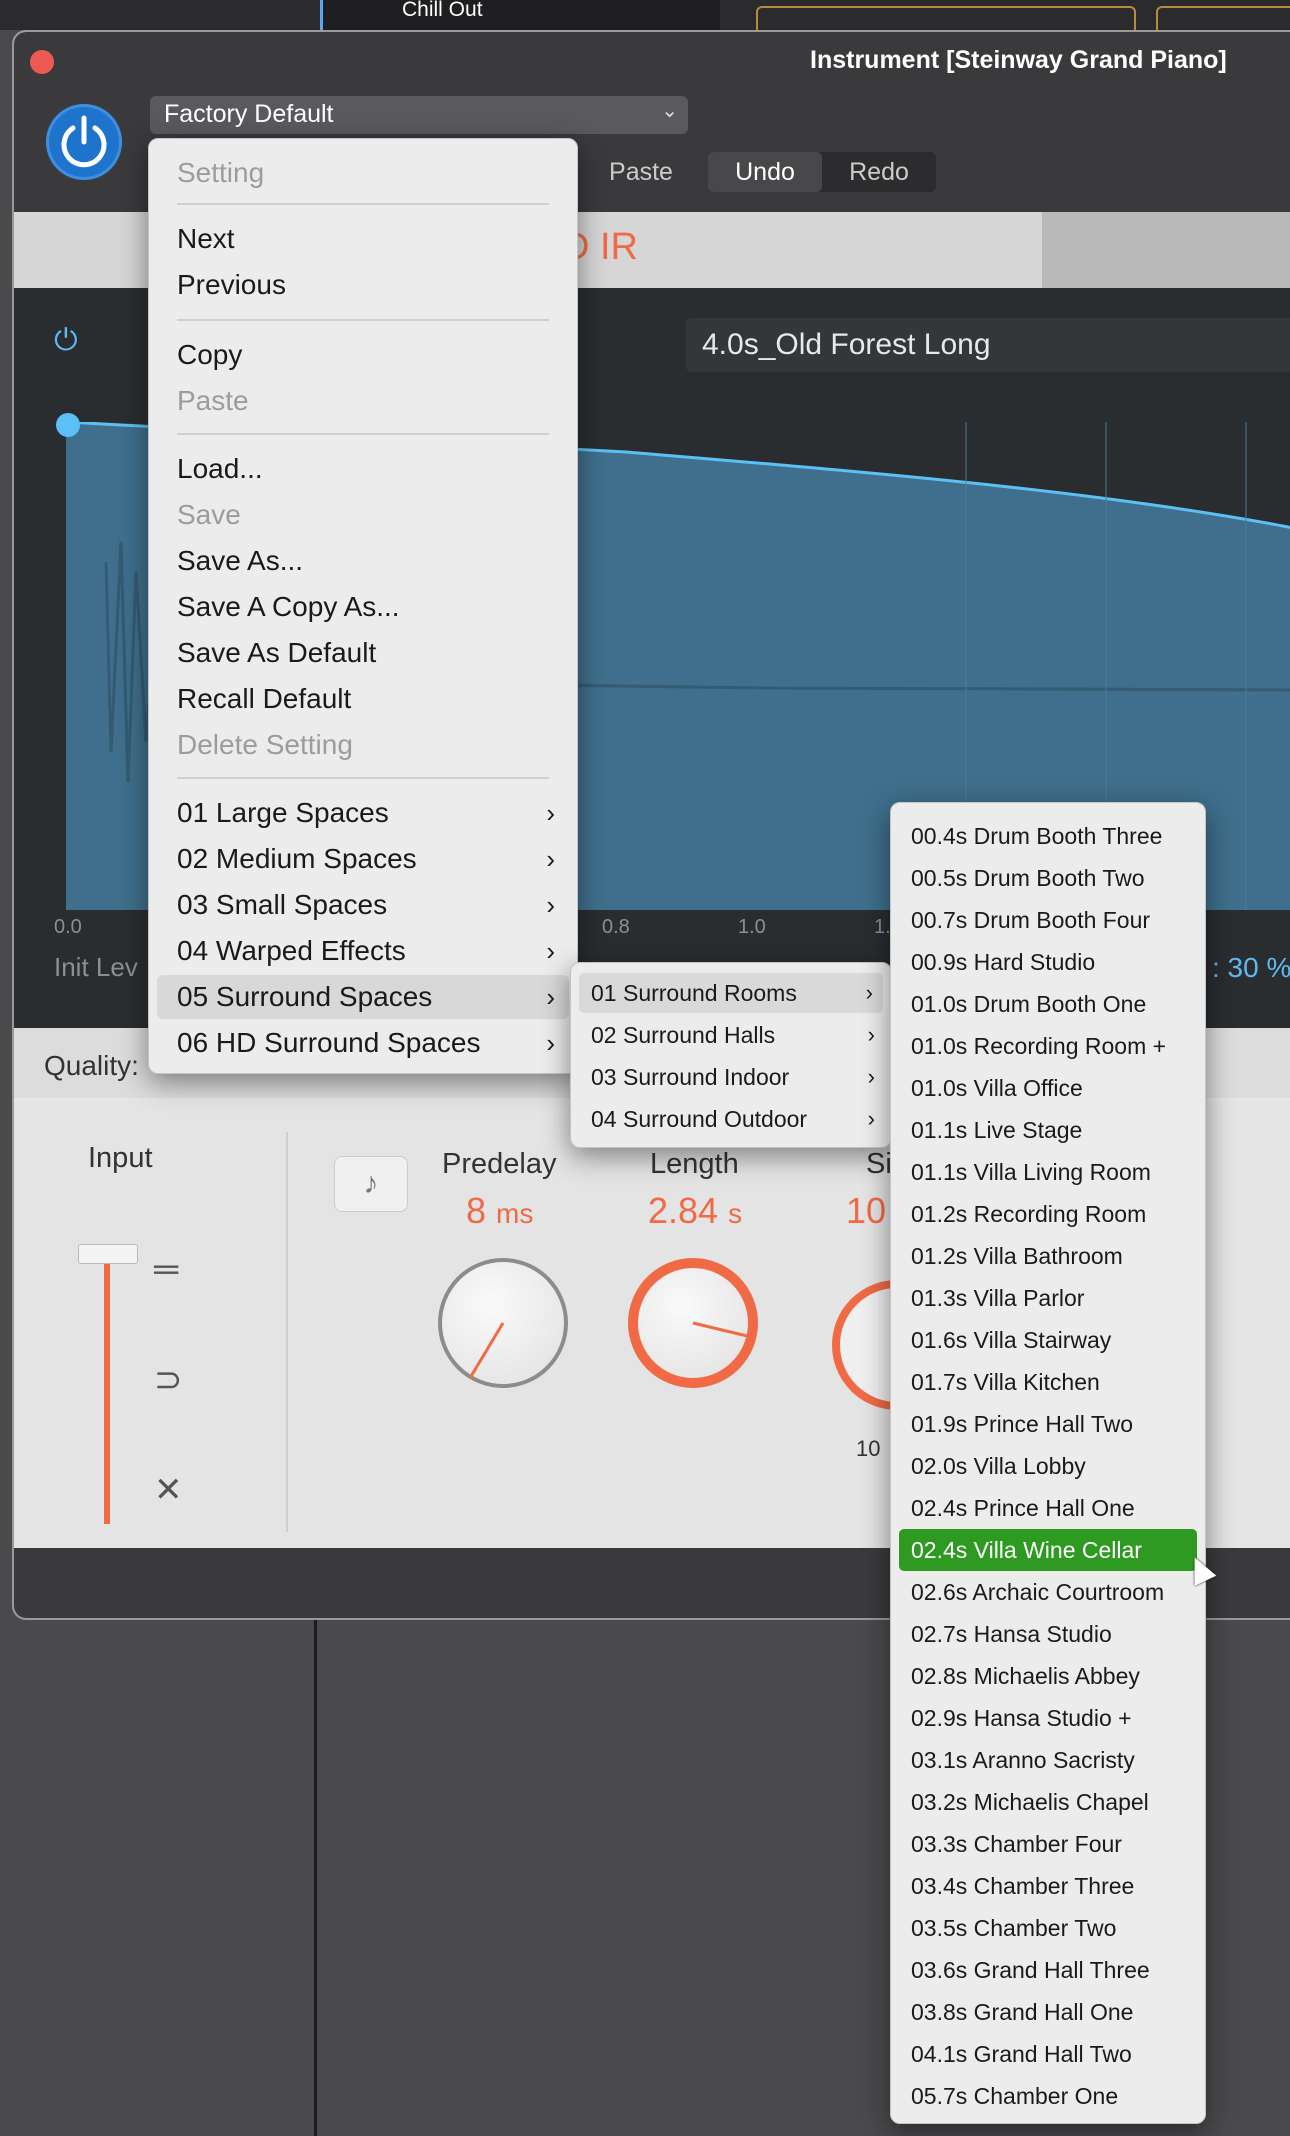 The height and width of the screenshot is (2136, 1290). Describe the element at coordinates (363, 813) in the screenshot. I see `menu-item-folder: 01 Large Spaces ›` at that location.